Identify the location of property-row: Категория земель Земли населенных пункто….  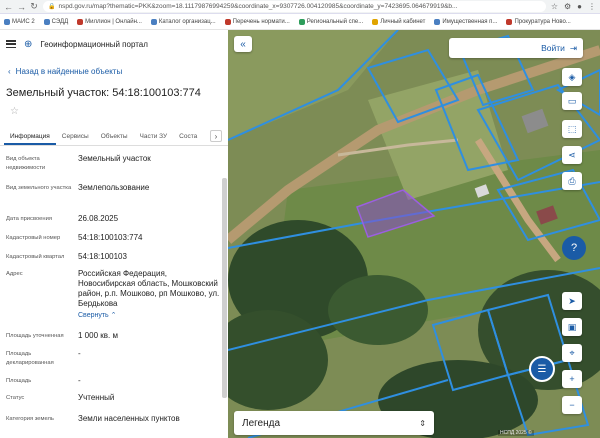
(93, 418).